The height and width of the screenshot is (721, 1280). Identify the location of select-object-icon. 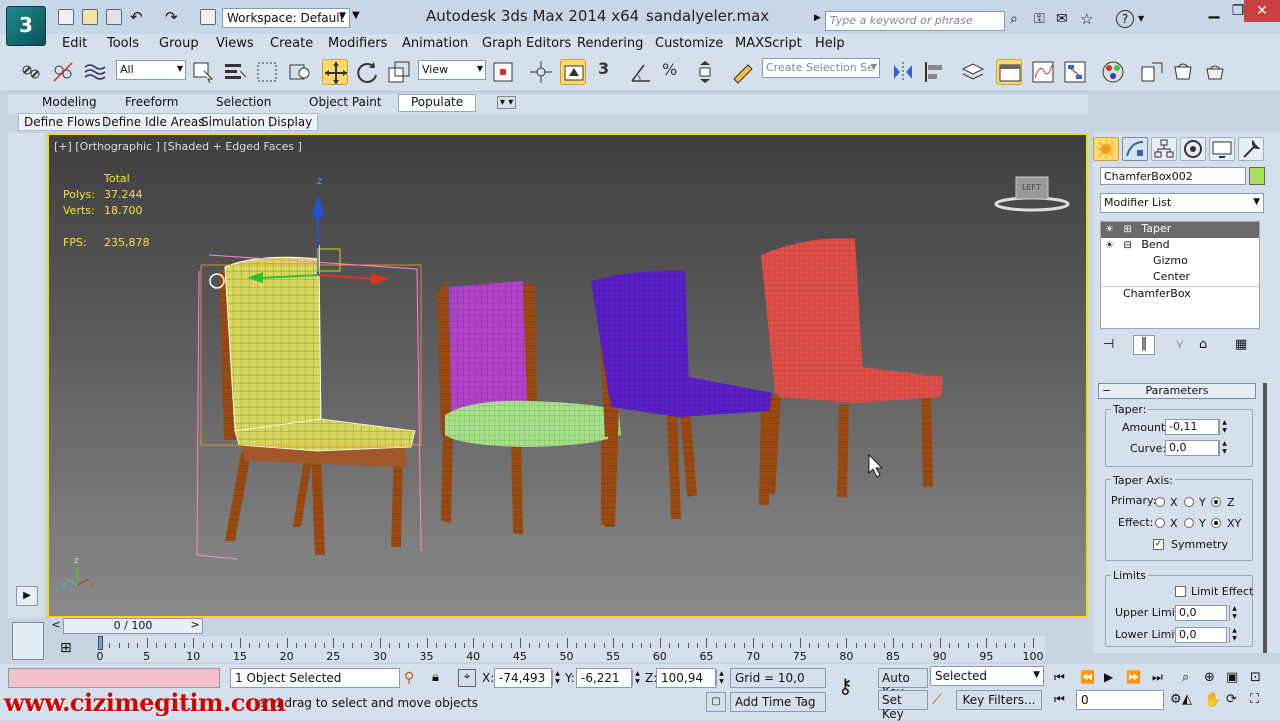
(203, 72).